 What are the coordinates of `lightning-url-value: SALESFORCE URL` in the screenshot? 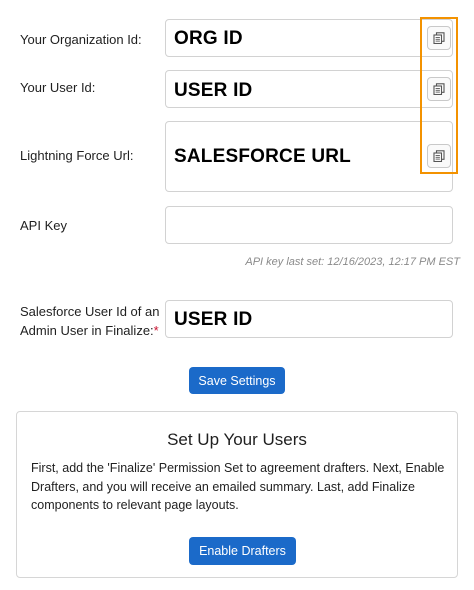 It's located at (262, 156).